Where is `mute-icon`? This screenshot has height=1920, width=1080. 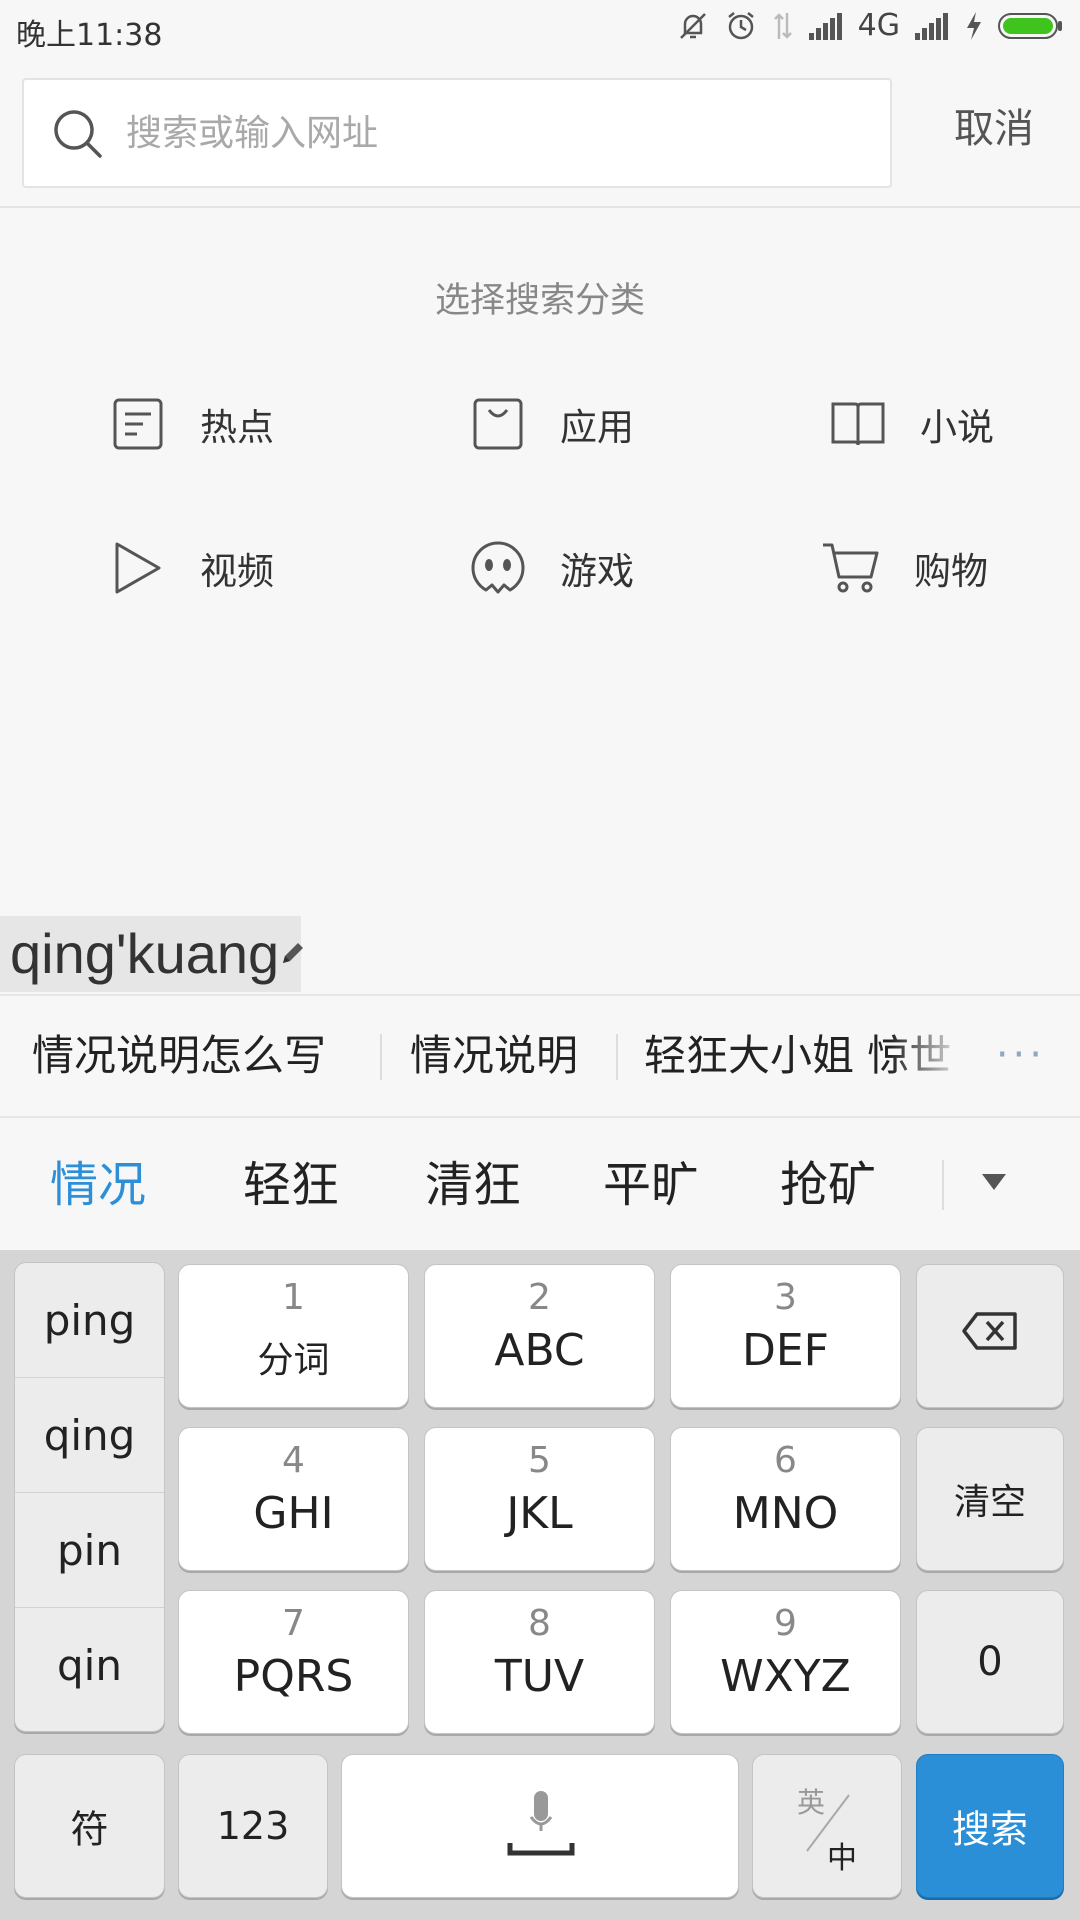 mute-icon is located at coordinates (693, 26).